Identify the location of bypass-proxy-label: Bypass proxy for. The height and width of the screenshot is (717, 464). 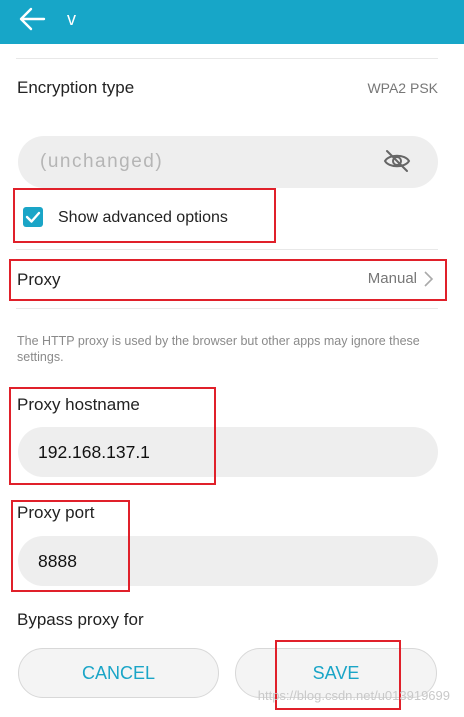
(80, 619).